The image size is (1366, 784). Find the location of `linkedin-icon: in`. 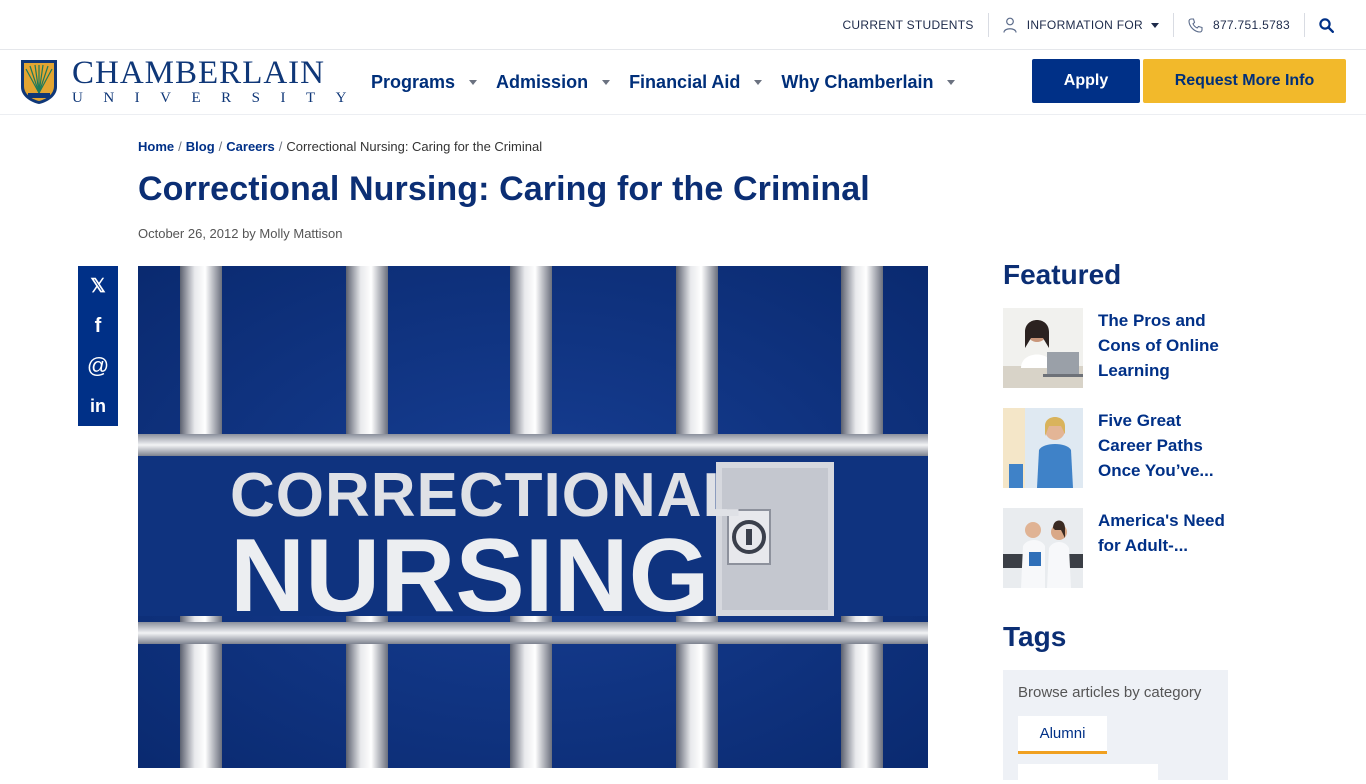

linkedin-icon: in is located at coordinates (98, 405).